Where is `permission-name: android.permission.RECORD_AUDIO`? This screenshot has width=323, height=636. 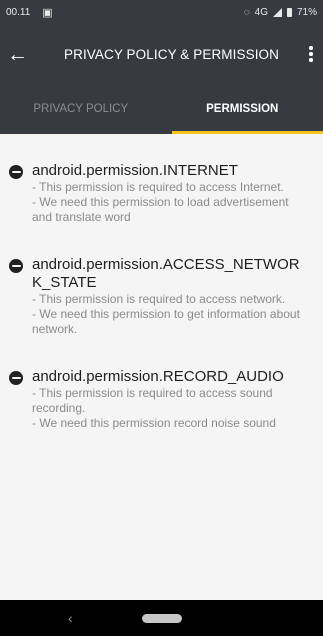 permission-name: android.permission.RECORD_AUDIO is located at coordinates (158, 376).